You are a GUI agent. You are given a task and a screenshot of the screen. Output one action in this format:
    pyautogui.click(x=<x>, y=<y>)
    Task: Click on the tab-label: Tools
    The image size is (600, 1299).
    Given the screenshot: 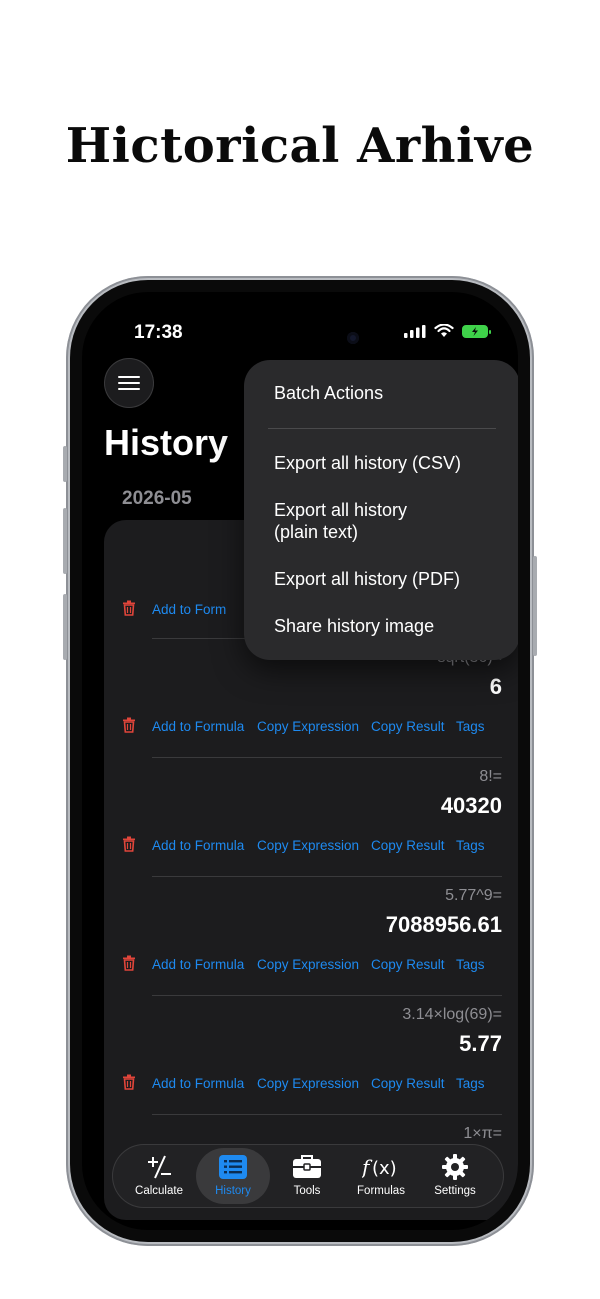 What is the action you would take?
    pyautogui.click(x=307, y=1191)
    